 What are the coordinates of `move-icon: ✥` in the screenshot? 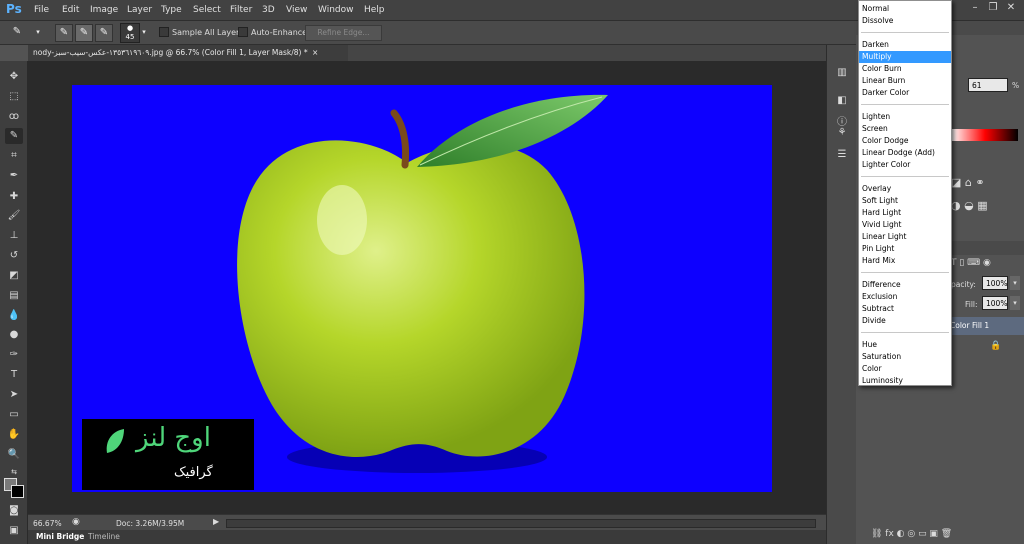 It's located at (14, 77).